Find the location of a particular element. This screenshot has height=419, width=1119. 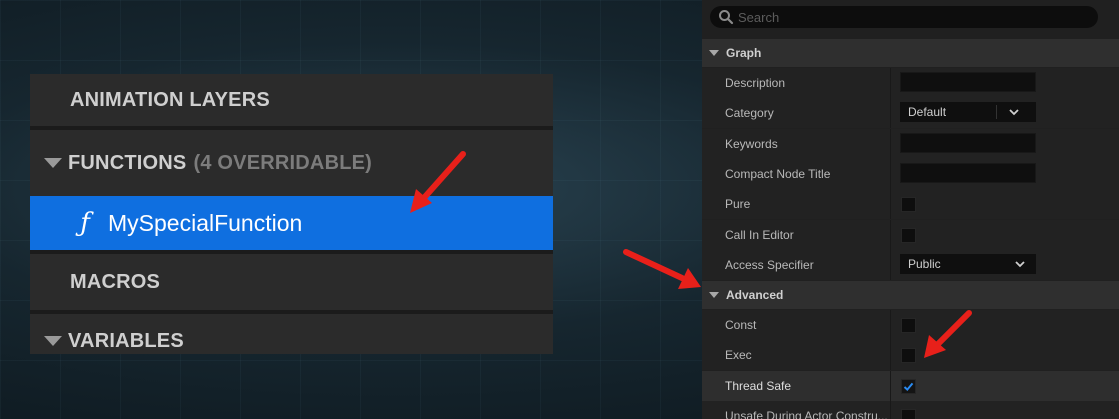

access-specifier-value: Public is located at coordinates (924, 264).